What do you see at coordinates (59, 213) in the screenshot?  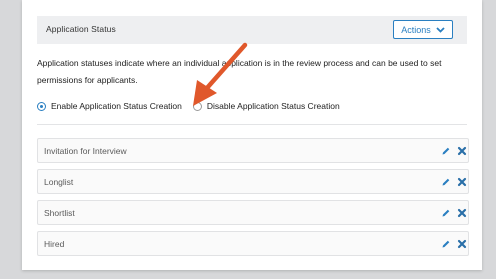 I see `status-label: Shortlist` at bounding box center [59, 213].